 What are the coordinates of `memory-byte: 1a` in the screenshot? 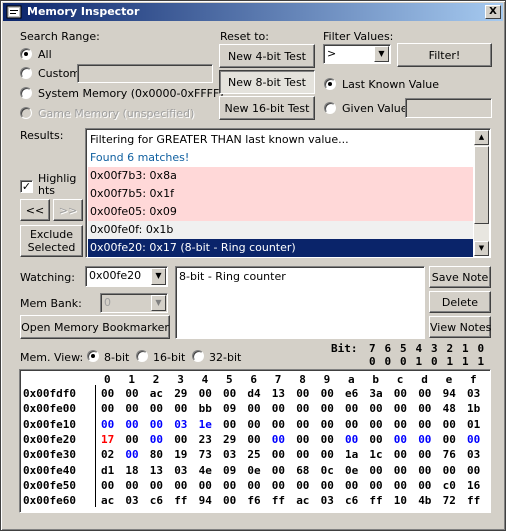 It's located at (351, 454).